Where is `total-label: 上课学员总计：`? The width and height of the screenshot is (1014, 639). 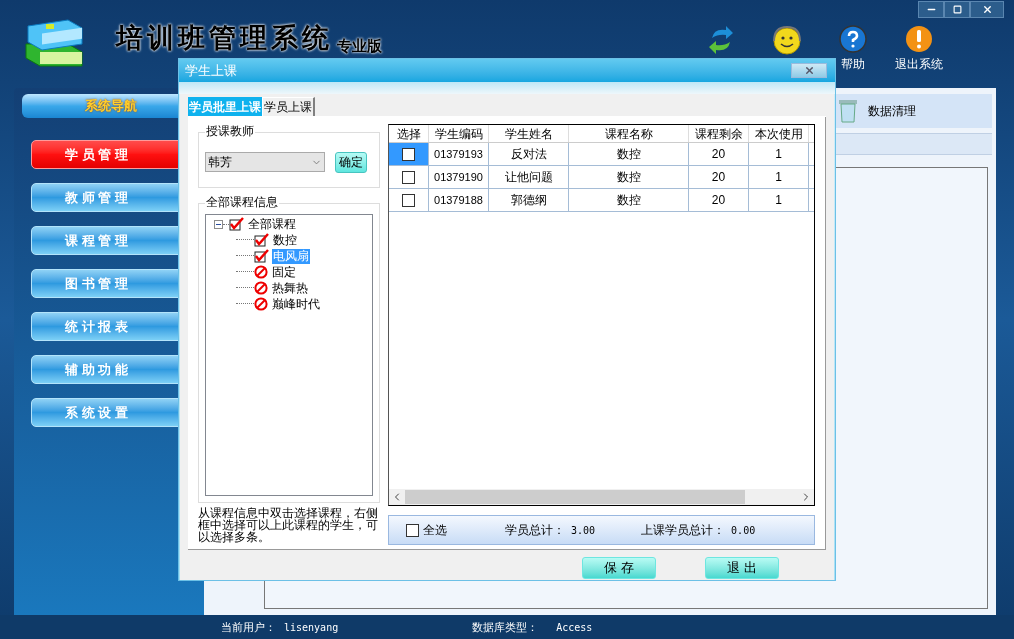 total-label: 上课学员总计： is located at coordinates (683, 530).